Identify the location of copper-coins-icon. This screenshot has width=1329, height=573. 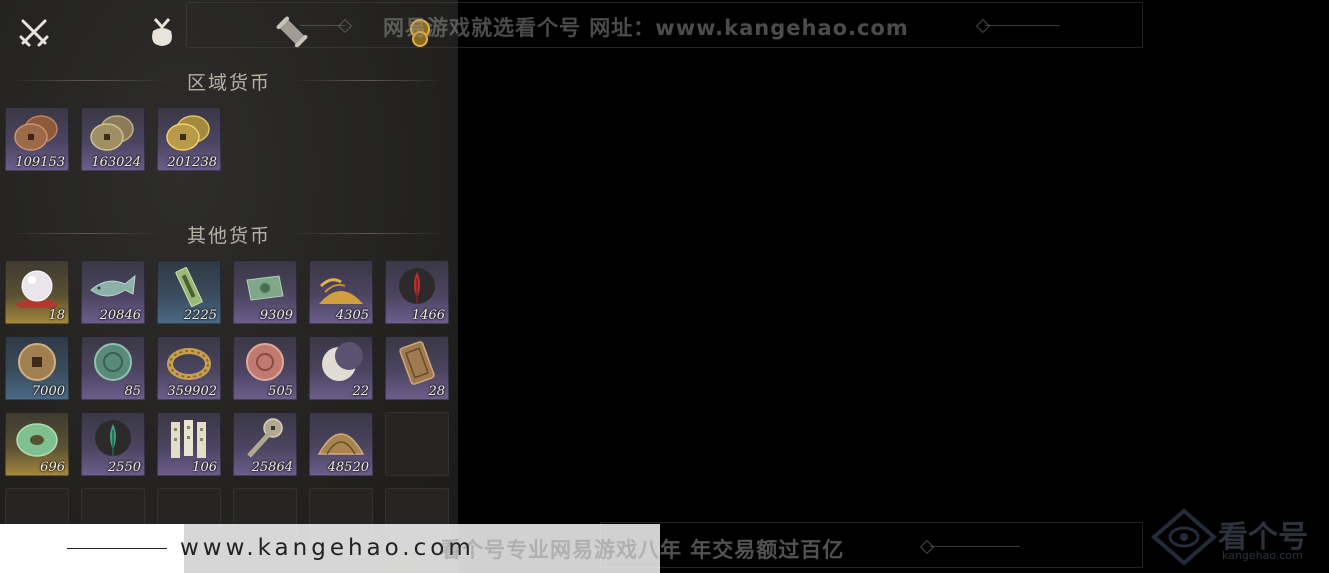
(36, 133).